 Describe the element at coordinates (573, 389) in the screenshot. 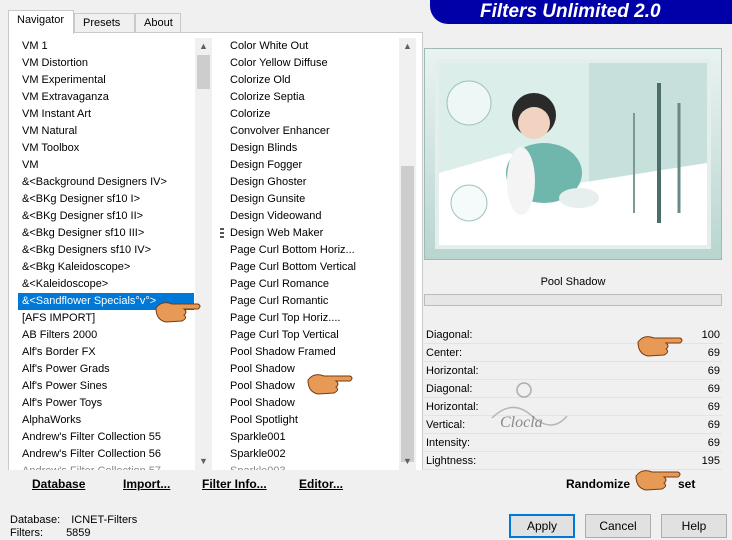

I see `parameter-row: Diagonal: 69` at that location.